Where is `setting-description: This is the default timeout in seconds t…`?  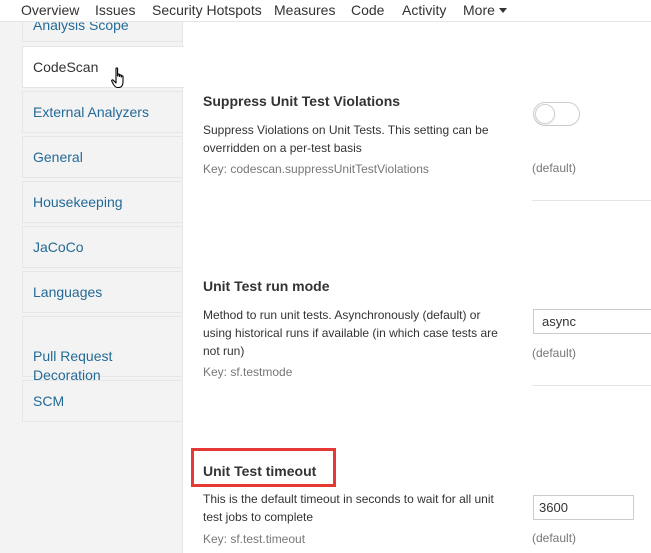 setting-description: This is the default timeout in seconds t… is located at coordinates (348, 508).